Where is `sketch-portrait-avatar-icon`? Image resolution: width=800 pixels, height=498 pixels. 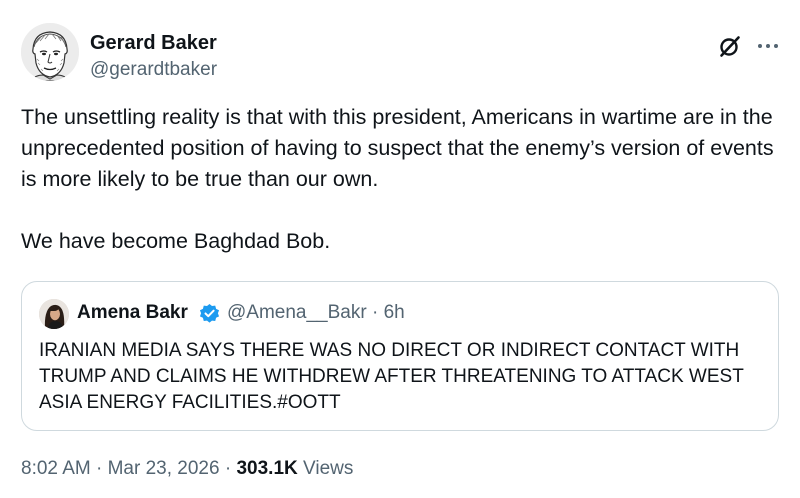 sketch-portrait-avatar-icon is located at coordinates (50, 52).